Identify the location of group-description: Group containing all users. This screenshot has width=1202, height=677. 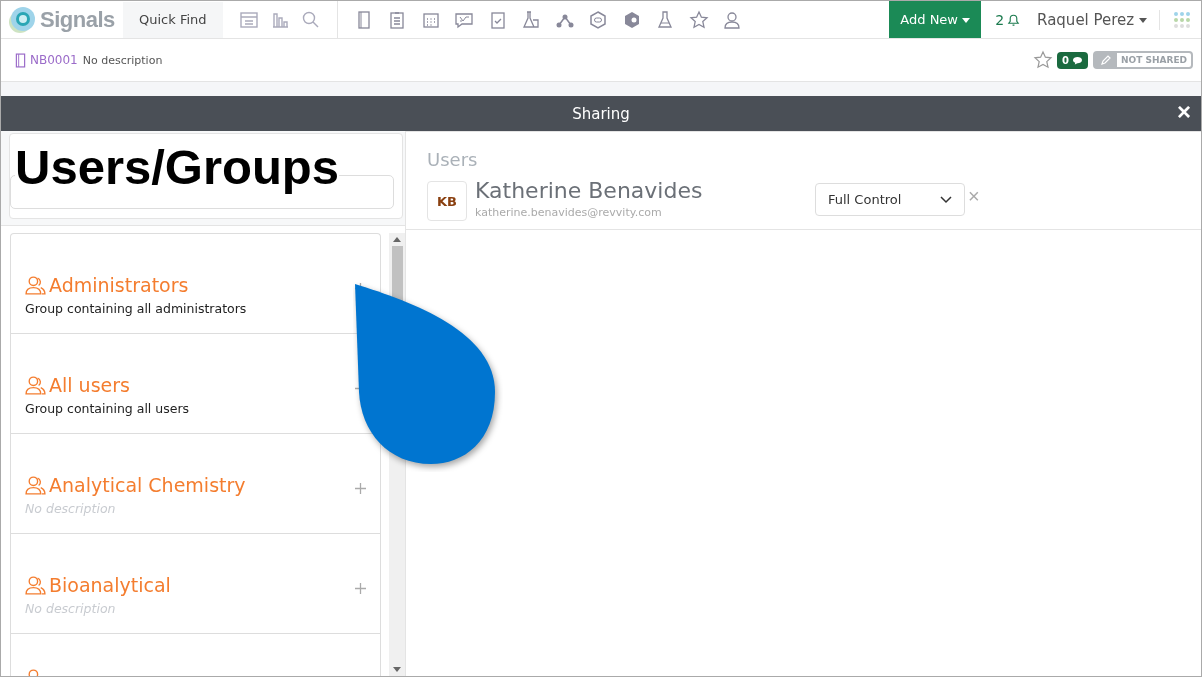
(108, 408).